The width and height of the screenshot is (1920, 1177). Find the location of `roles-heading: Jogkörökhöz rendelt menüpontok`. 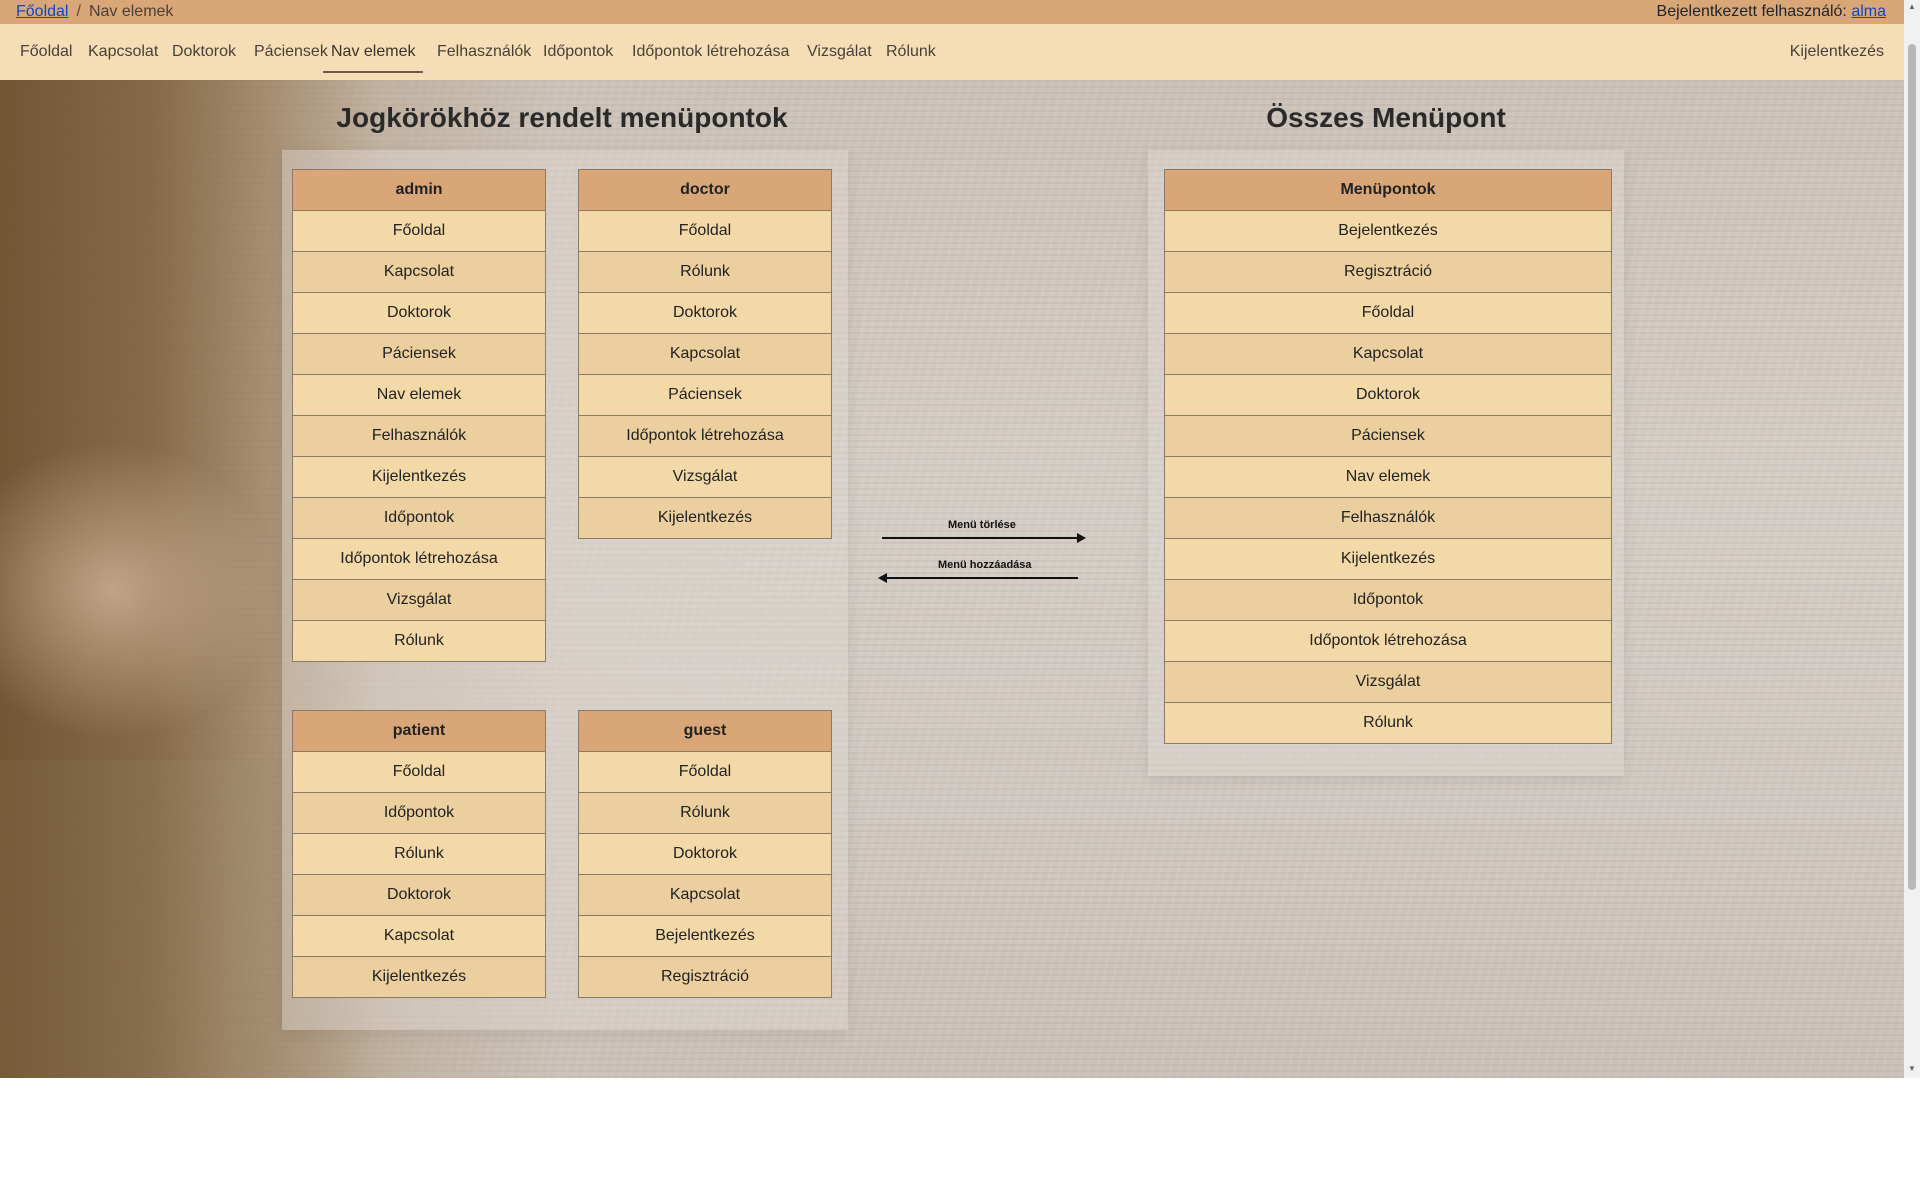

roles-heading: Jogkörökhöz rendelt menüpontok is located at coordinates (562, 117).